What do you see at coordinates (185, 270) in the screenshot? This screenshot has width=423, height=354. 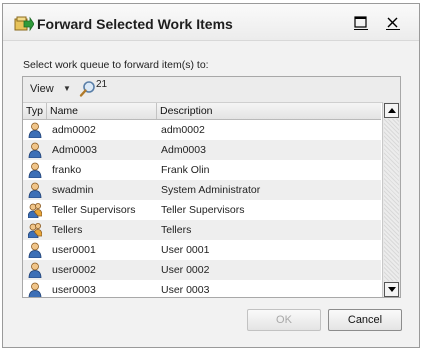 I see `row-description: User 0002` at bounding box center [185, 270].